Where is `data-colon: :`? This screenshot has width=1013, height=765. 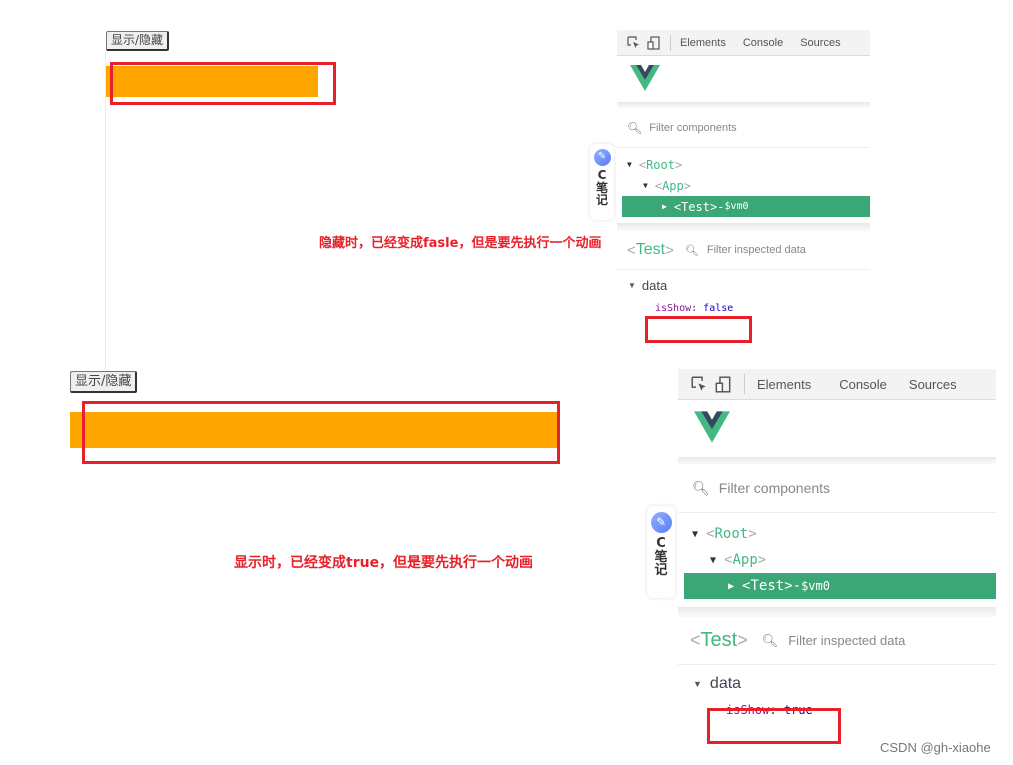 data-colon: : is located at coordinates (697, 308).